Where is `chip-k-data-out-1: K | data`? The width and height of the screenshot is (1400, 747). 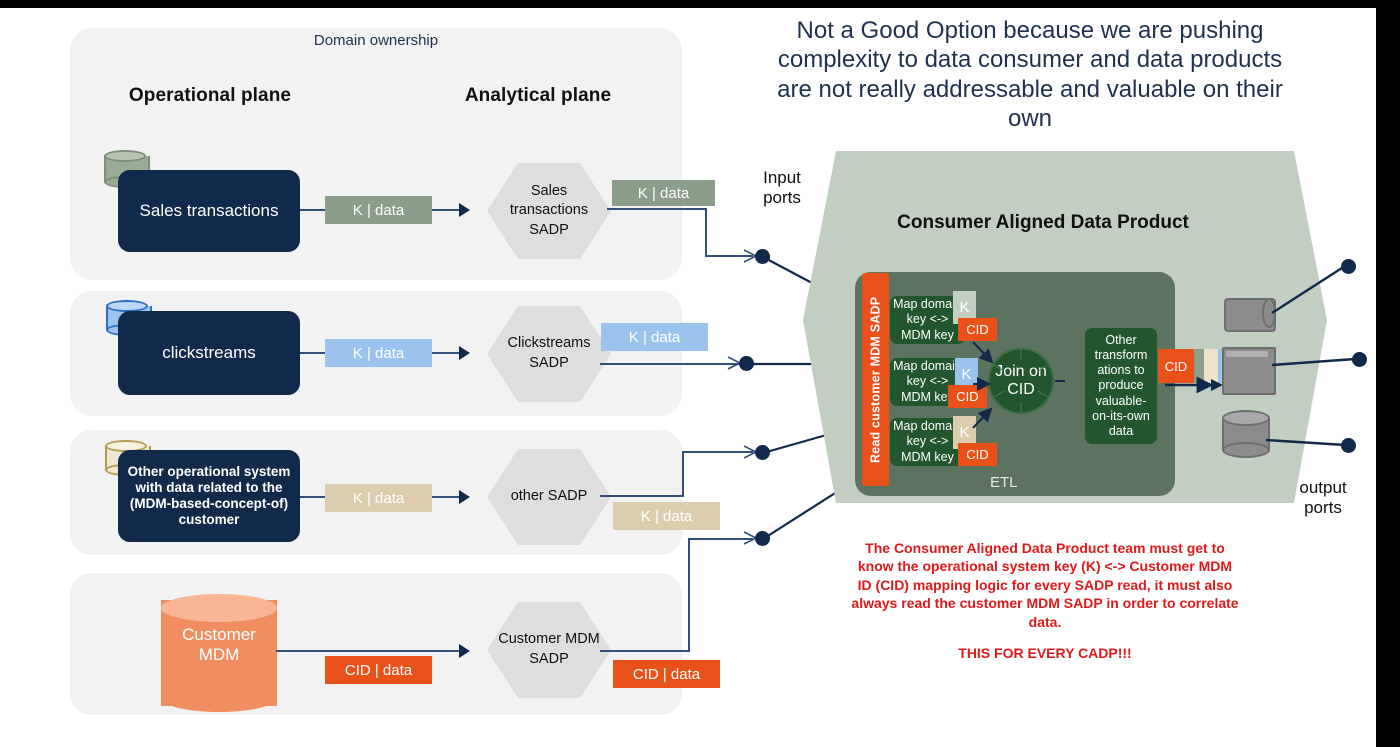
chip-k-data-out-1: K | data is located at coordinates (663, 193).